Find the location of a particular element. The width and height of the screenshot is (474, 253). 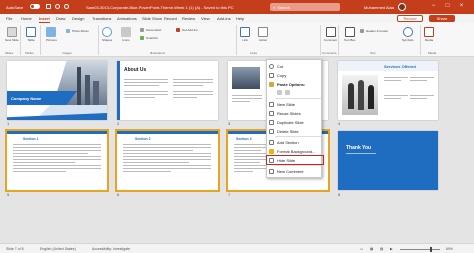

group-label-links: Links is located at coordinates (254, 53).